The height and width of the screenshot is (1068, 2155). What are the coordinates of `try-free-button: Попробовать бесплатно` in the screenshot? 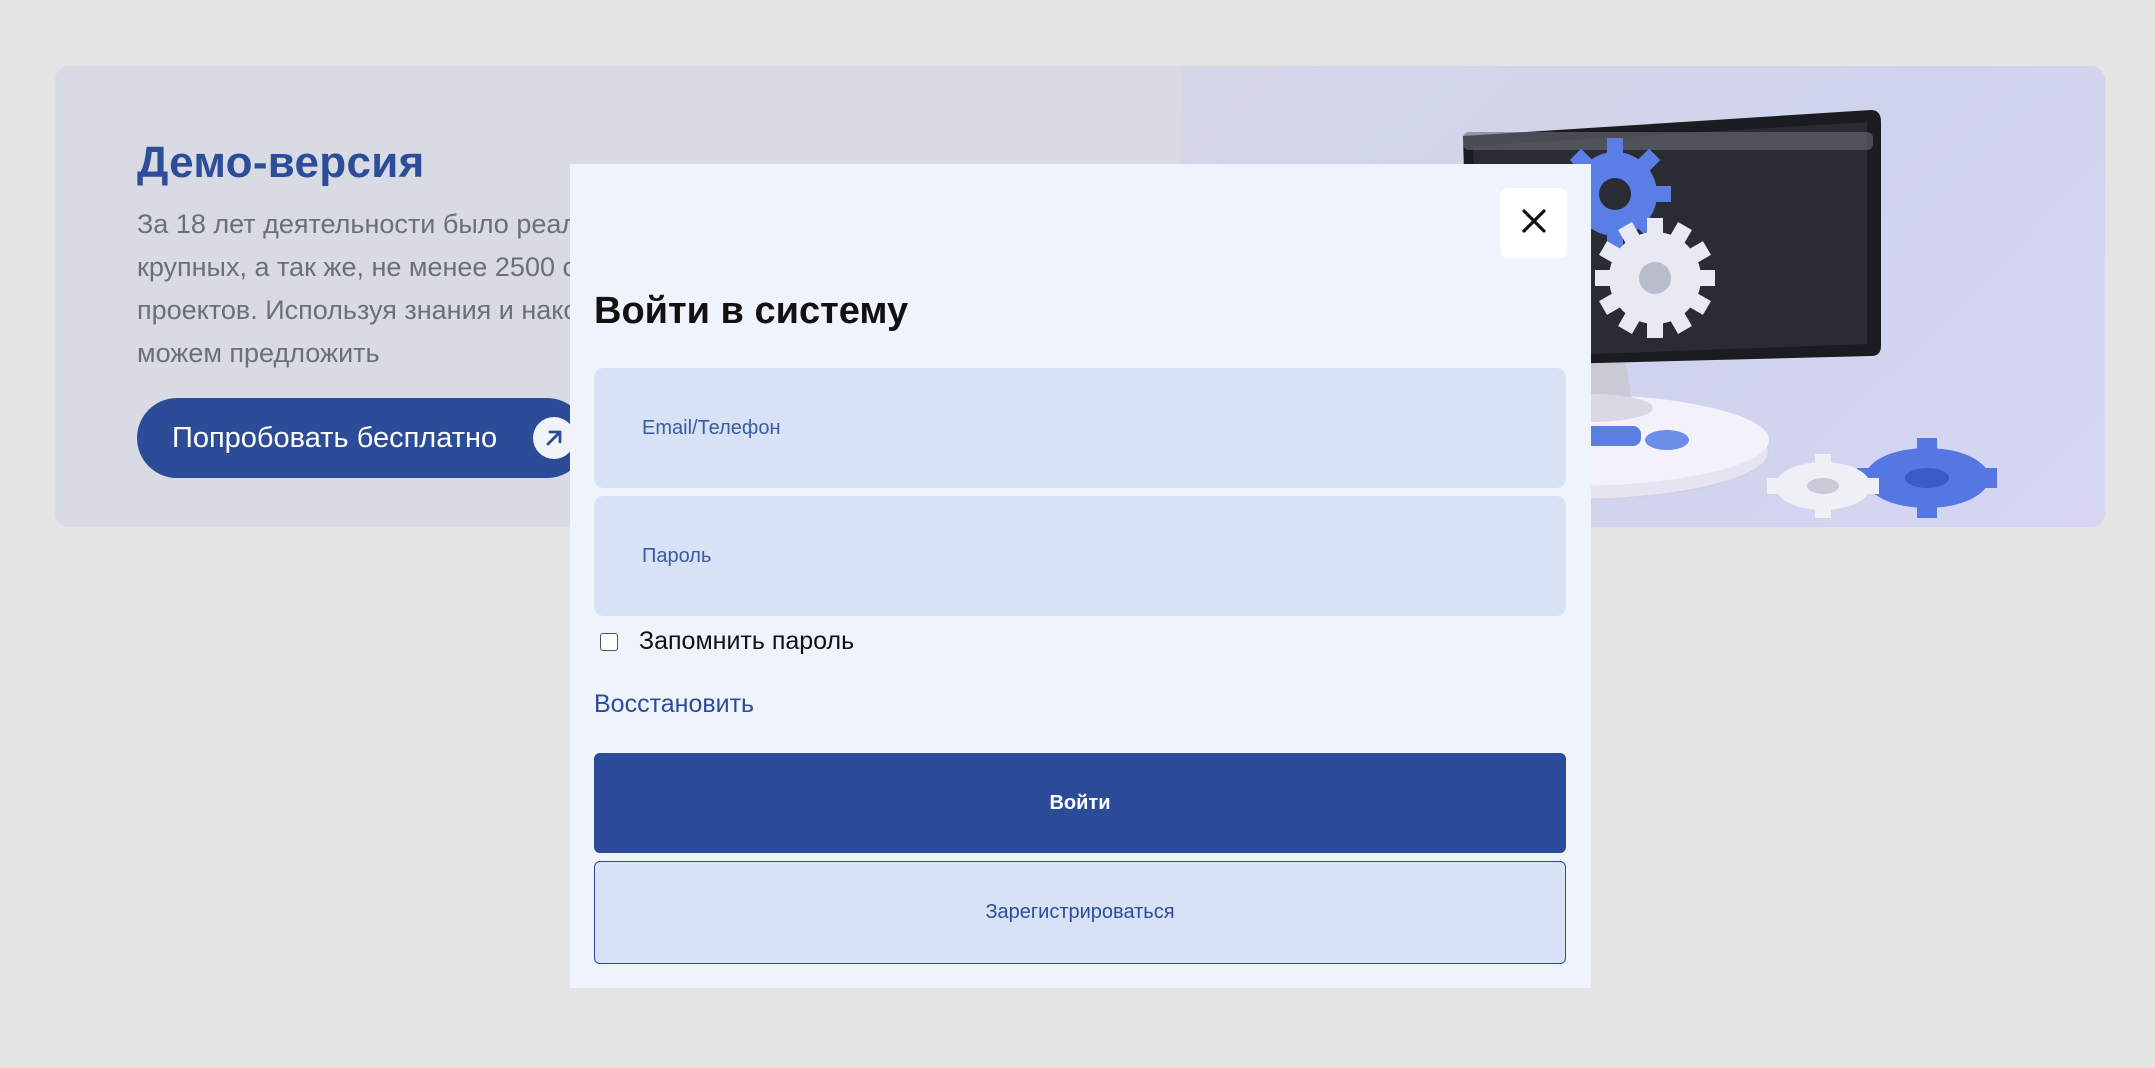 It's located at (362, 438).